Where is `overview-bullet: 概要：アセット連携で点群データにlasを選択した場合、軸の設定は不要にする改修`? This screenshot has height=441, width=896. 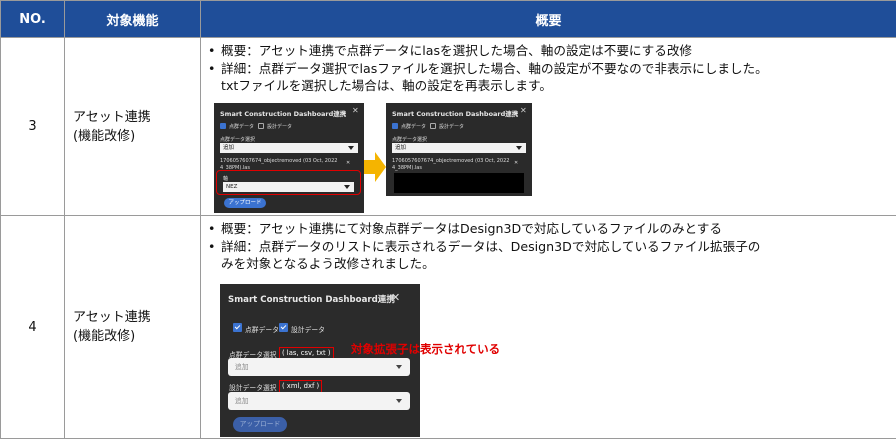 overview-bullet: 概要：アセット連携で点群データにlasを選択した場合、軸の設定は不要にする改修 is located at coordinates (549, 51).